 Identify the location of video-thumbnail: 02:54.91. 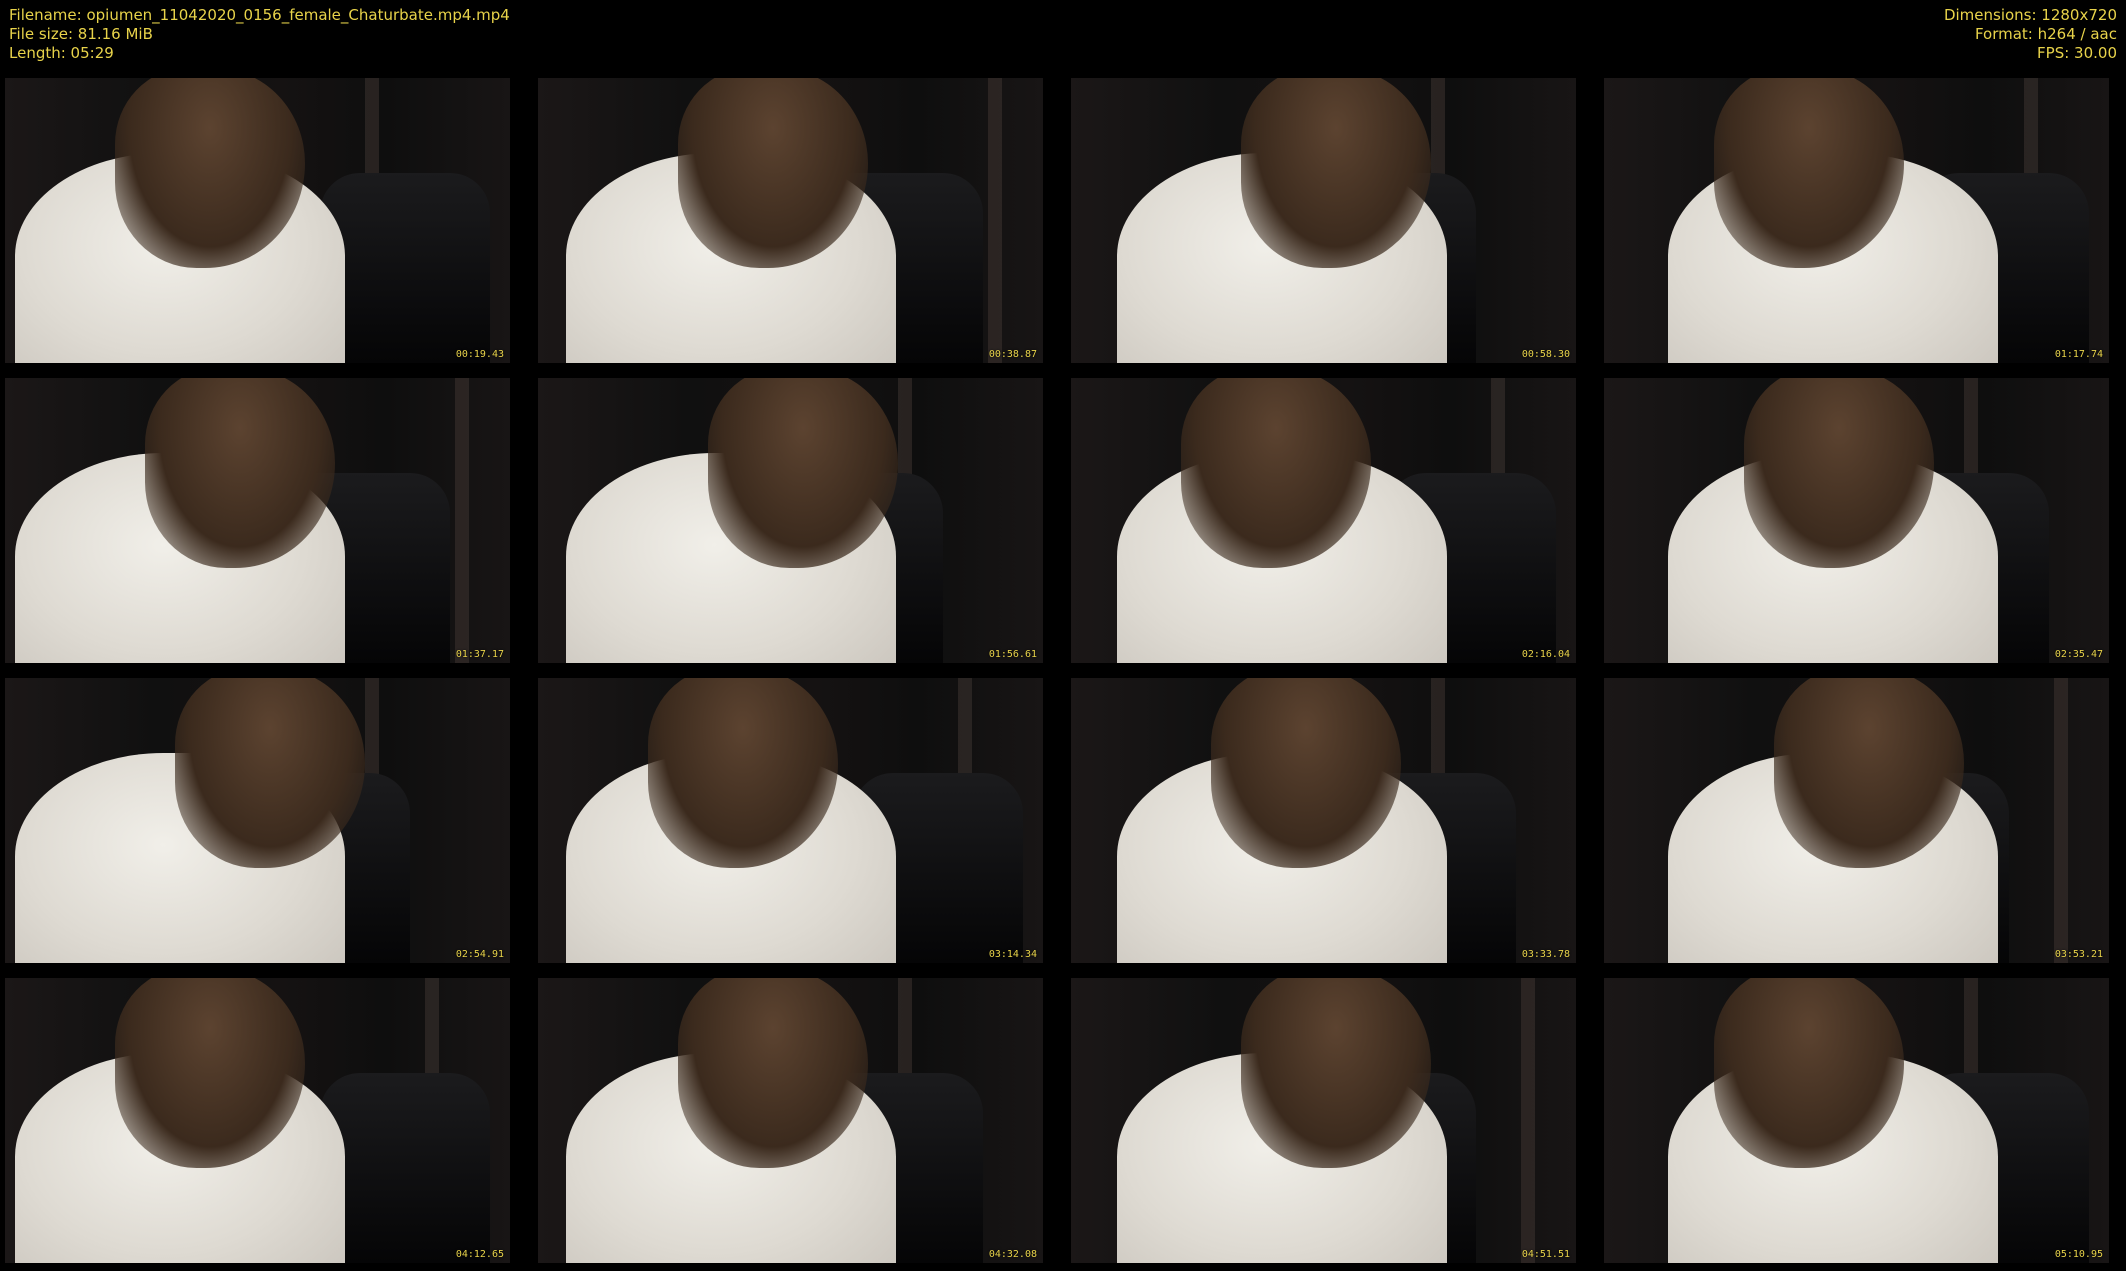
(257, 820).